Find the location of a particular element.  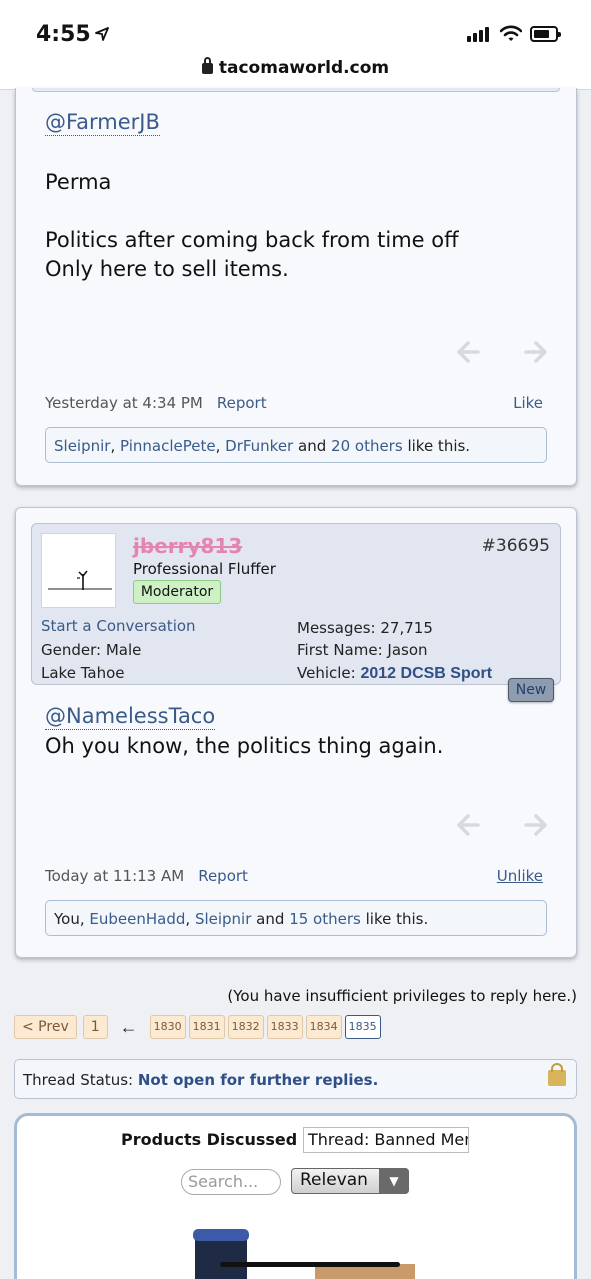

products-scope-field: Thread: Banned Mem is located at coordinates (386, 1140).